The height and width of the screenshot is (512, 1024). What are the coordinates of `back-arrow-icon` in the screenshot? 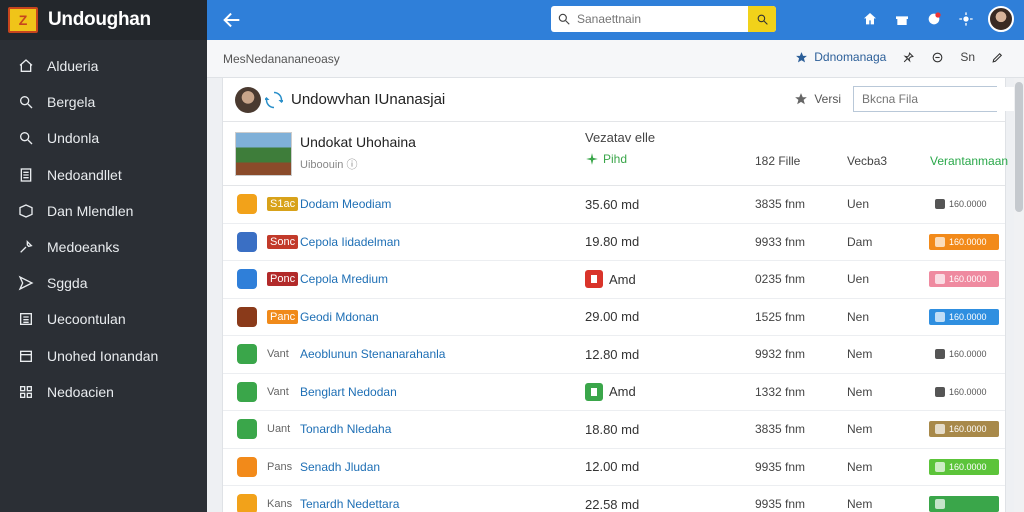 It's located at (232, 20).